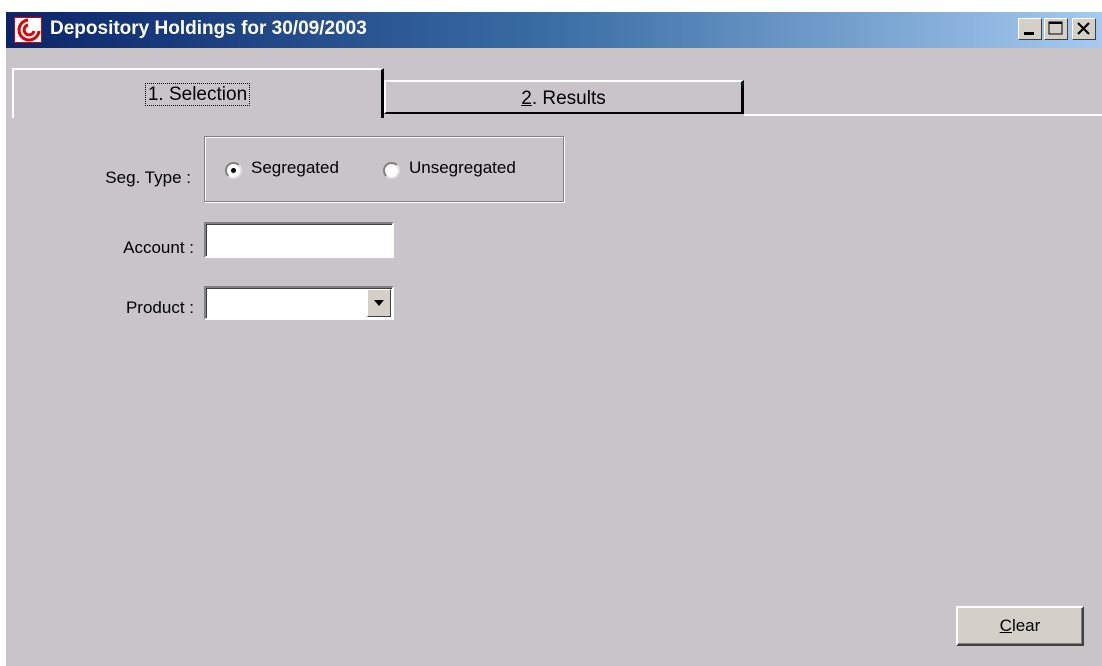 The width and height of the screenshot is (1102, 666). I want to click on tab-divider, so click(923, 115).